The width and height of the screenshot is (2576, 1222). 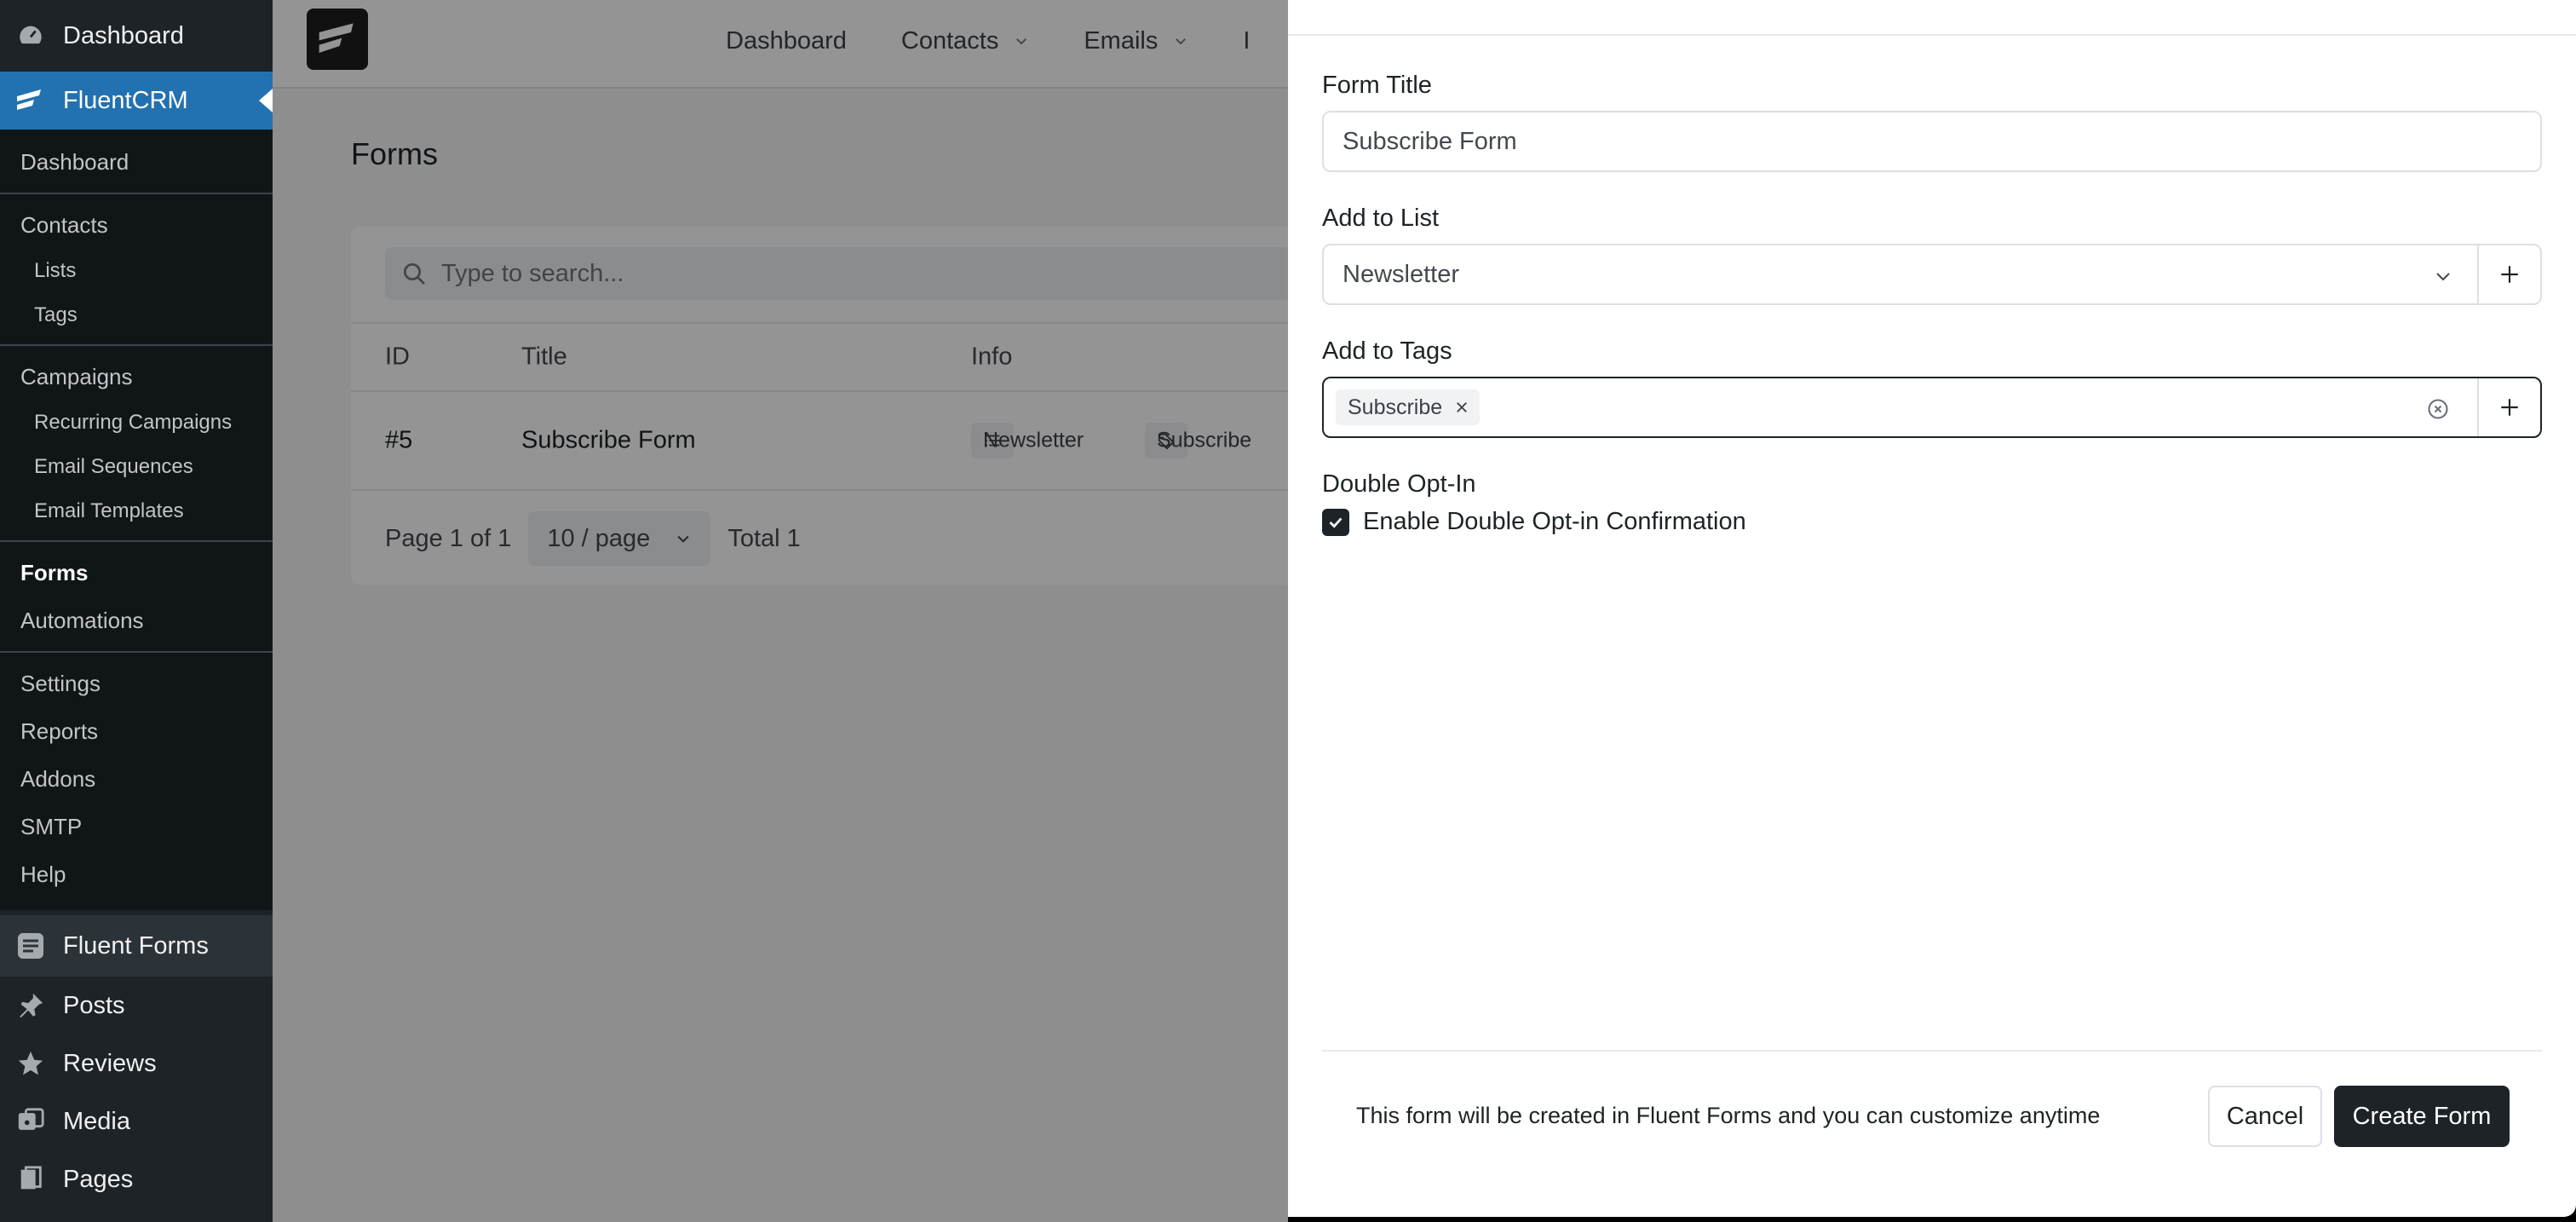 What do you see at coordinates (2443, 277) in the screenshot?
I see `chevron-down-icon` at bounding box center [2443, 277].